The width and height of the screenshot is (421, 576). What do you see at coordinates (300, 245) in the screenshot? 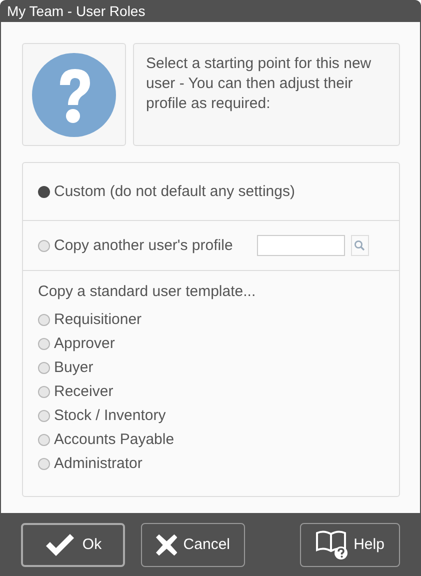
I see `user-search-field` at bounding box center [300, 245].